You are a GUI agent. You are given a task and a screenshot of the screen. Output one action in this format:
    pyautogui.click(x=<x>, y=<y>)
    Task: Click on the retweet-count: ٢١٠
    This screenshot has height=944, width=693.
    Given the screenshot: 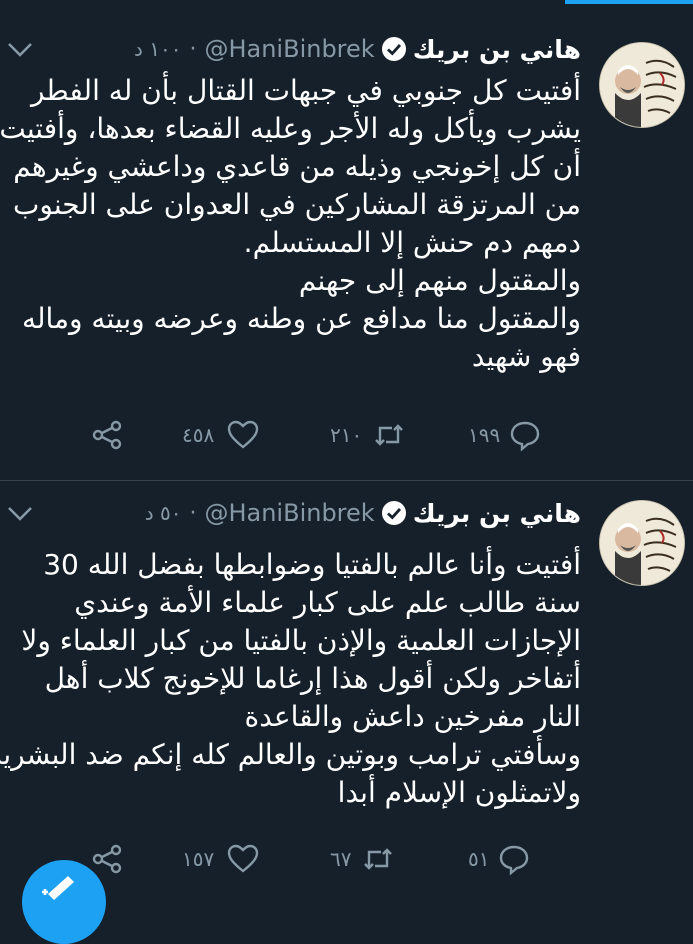 What is the action you would take?
    pyautogui.click(x=346, y=435)
    